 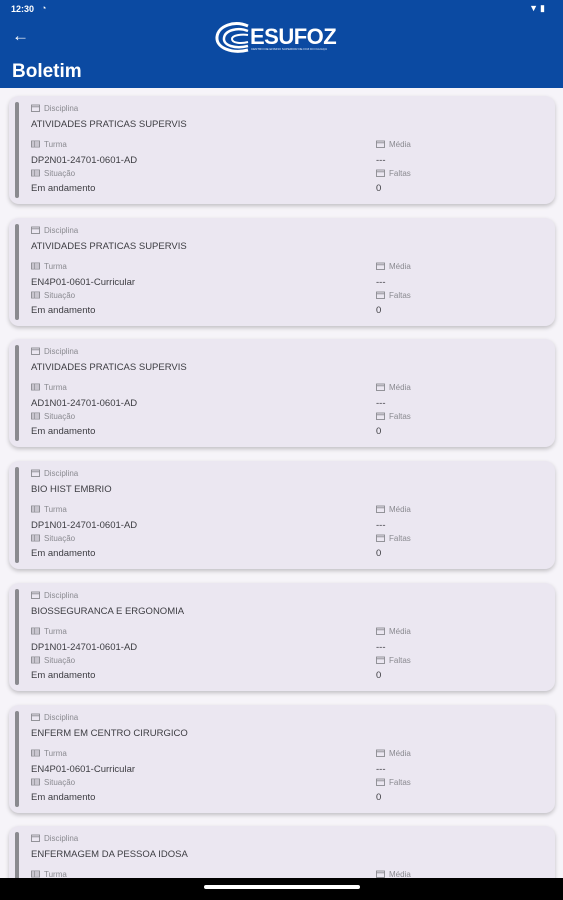 I want to click on turma-value: AD1N01-24701-0601-AD, so click(x=84, y=404).